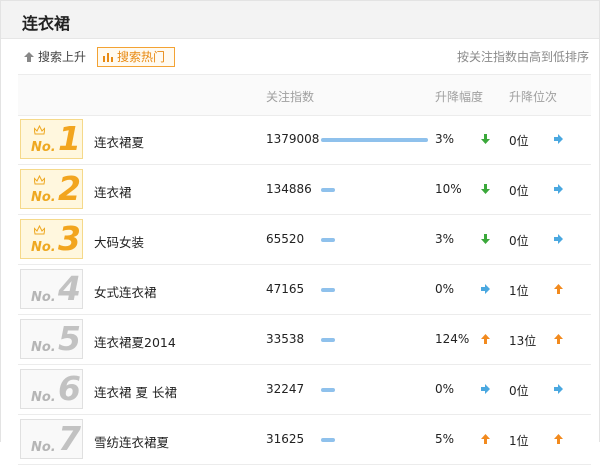 This screenshot has width=600, height=465. I want to click on rank-number: 1, so click(69, 138).